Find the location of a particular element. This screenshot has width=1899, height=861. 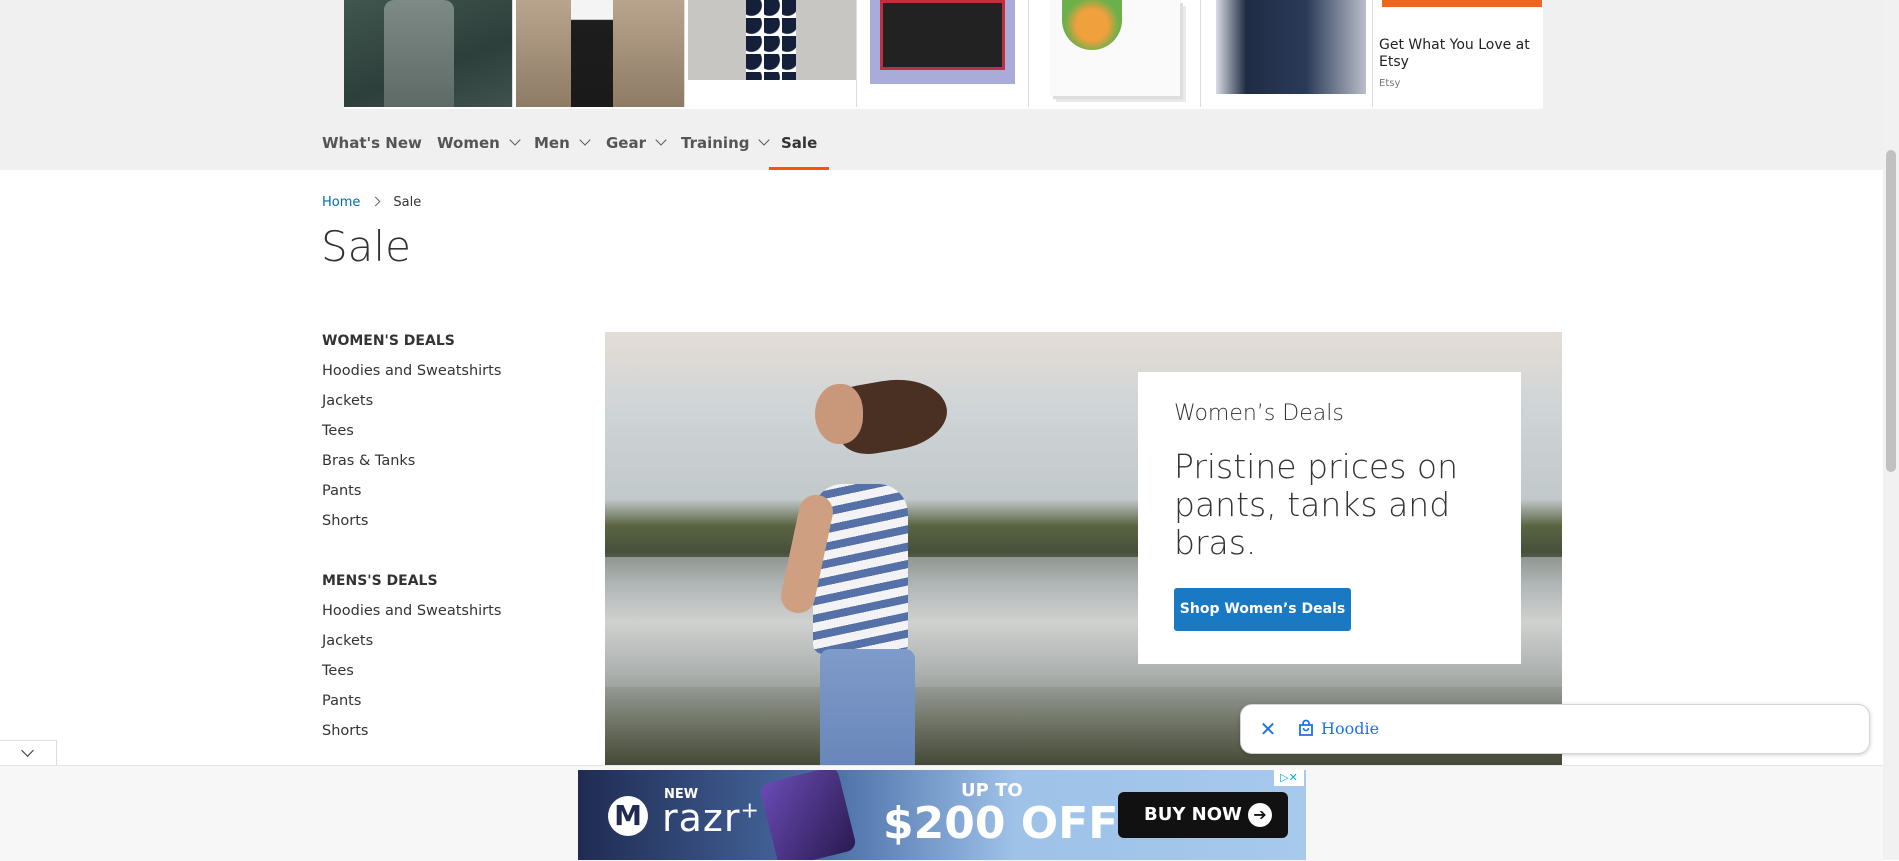

sidebar-item-mens-jackets: Jackets is located at coordinates (442, 647).